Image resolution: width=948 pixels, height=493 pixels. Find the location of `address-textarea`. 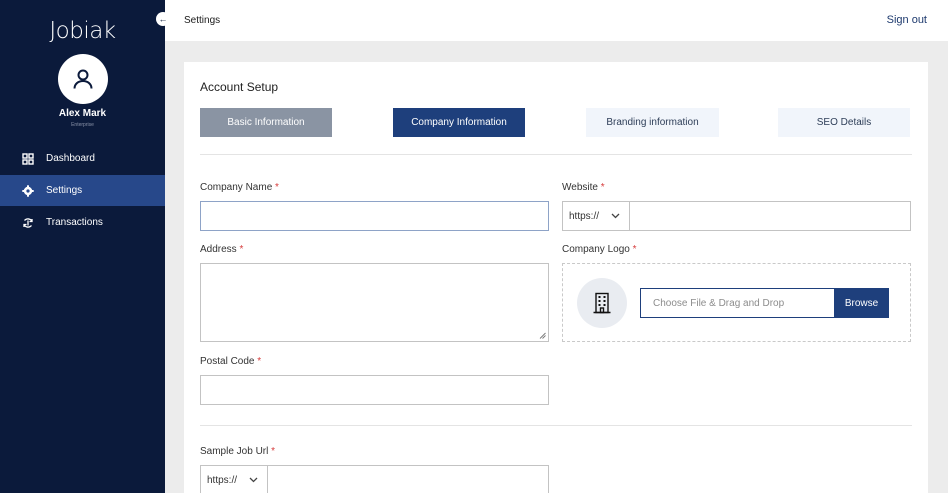

address-textarea is located at coordinates (374, 302).